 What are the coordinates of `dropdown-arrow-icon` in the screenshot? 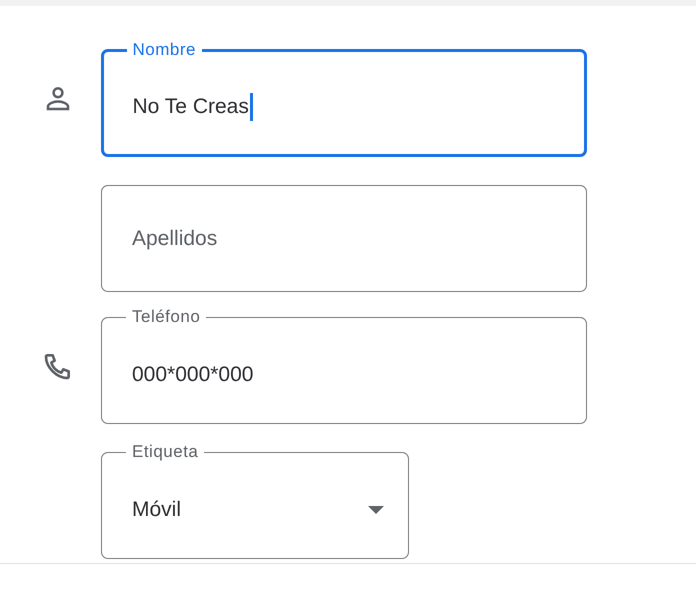 It's located at (376, 510).